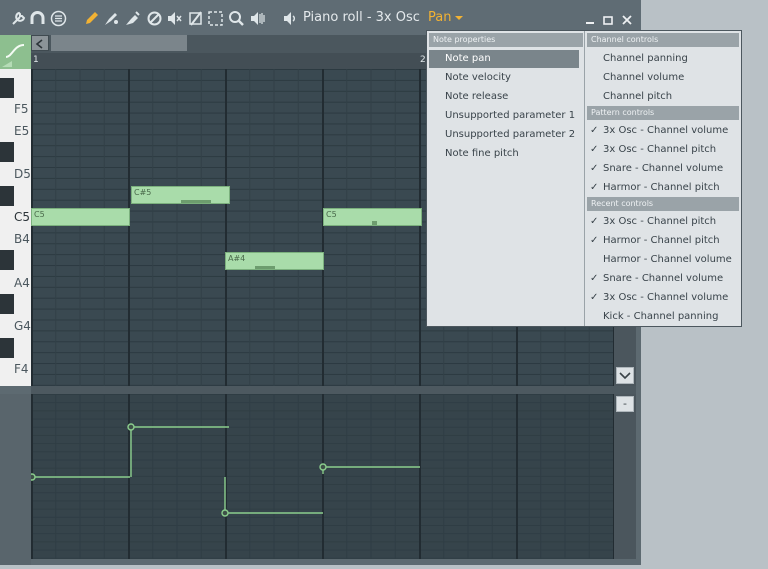  I want to click on menu-item-pattern: ✓ Snare - Channel volume, so click(663, 169).